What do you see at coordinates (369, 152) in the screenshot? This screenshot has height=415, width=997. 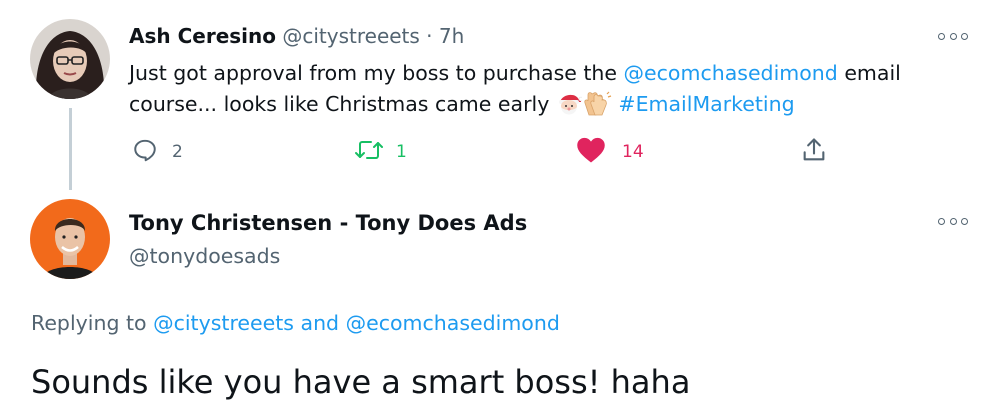 I see `retweet-icon` at bounding box center [369, 152].